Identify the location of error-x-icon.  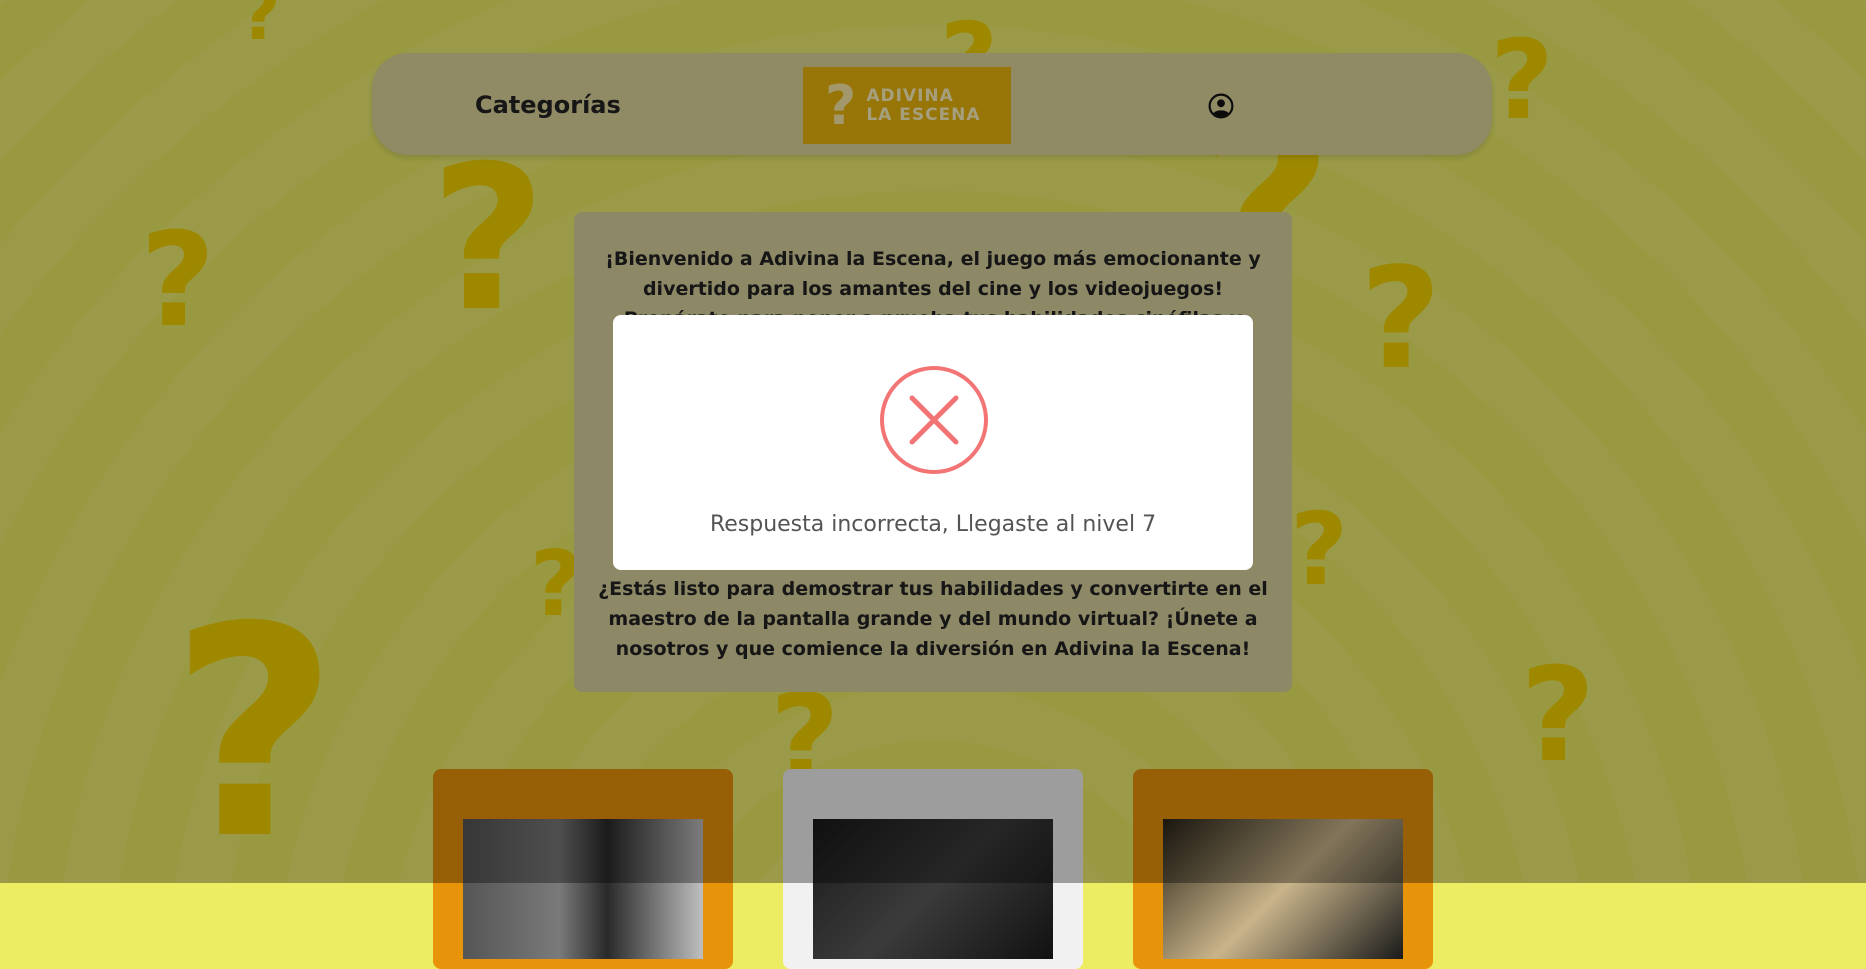
(934, 420).